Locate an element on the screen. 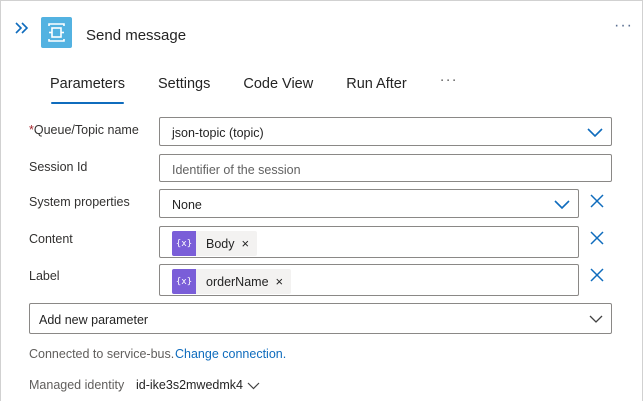 The height and width of the screenshot is (401, 643). session-id-label: Session Id is located at coordinates (58, 167).